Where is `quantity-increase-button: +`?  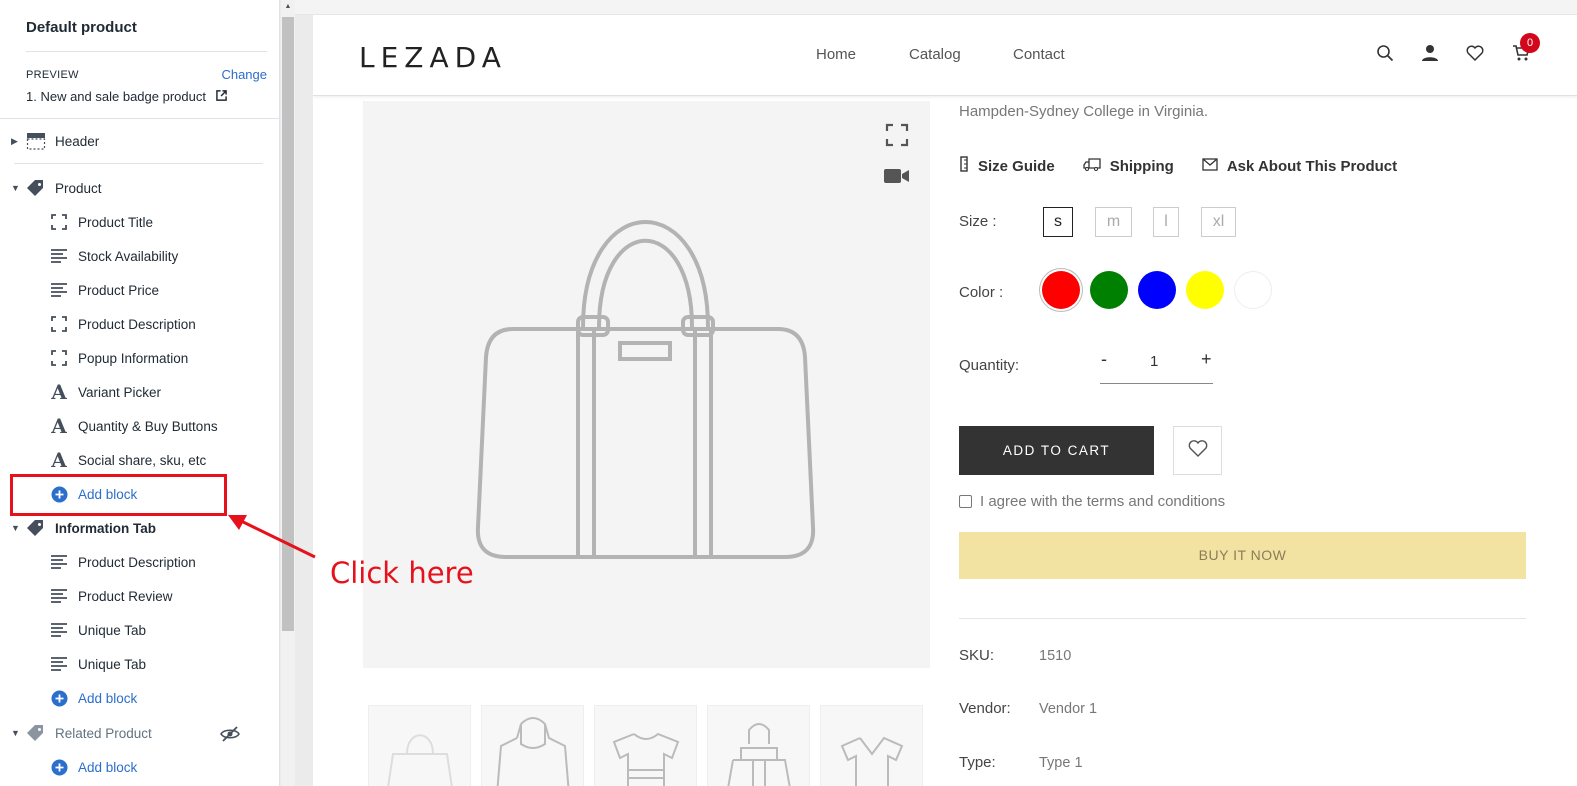
quantity-increase-button: + is located at coordinates (1206, 359).